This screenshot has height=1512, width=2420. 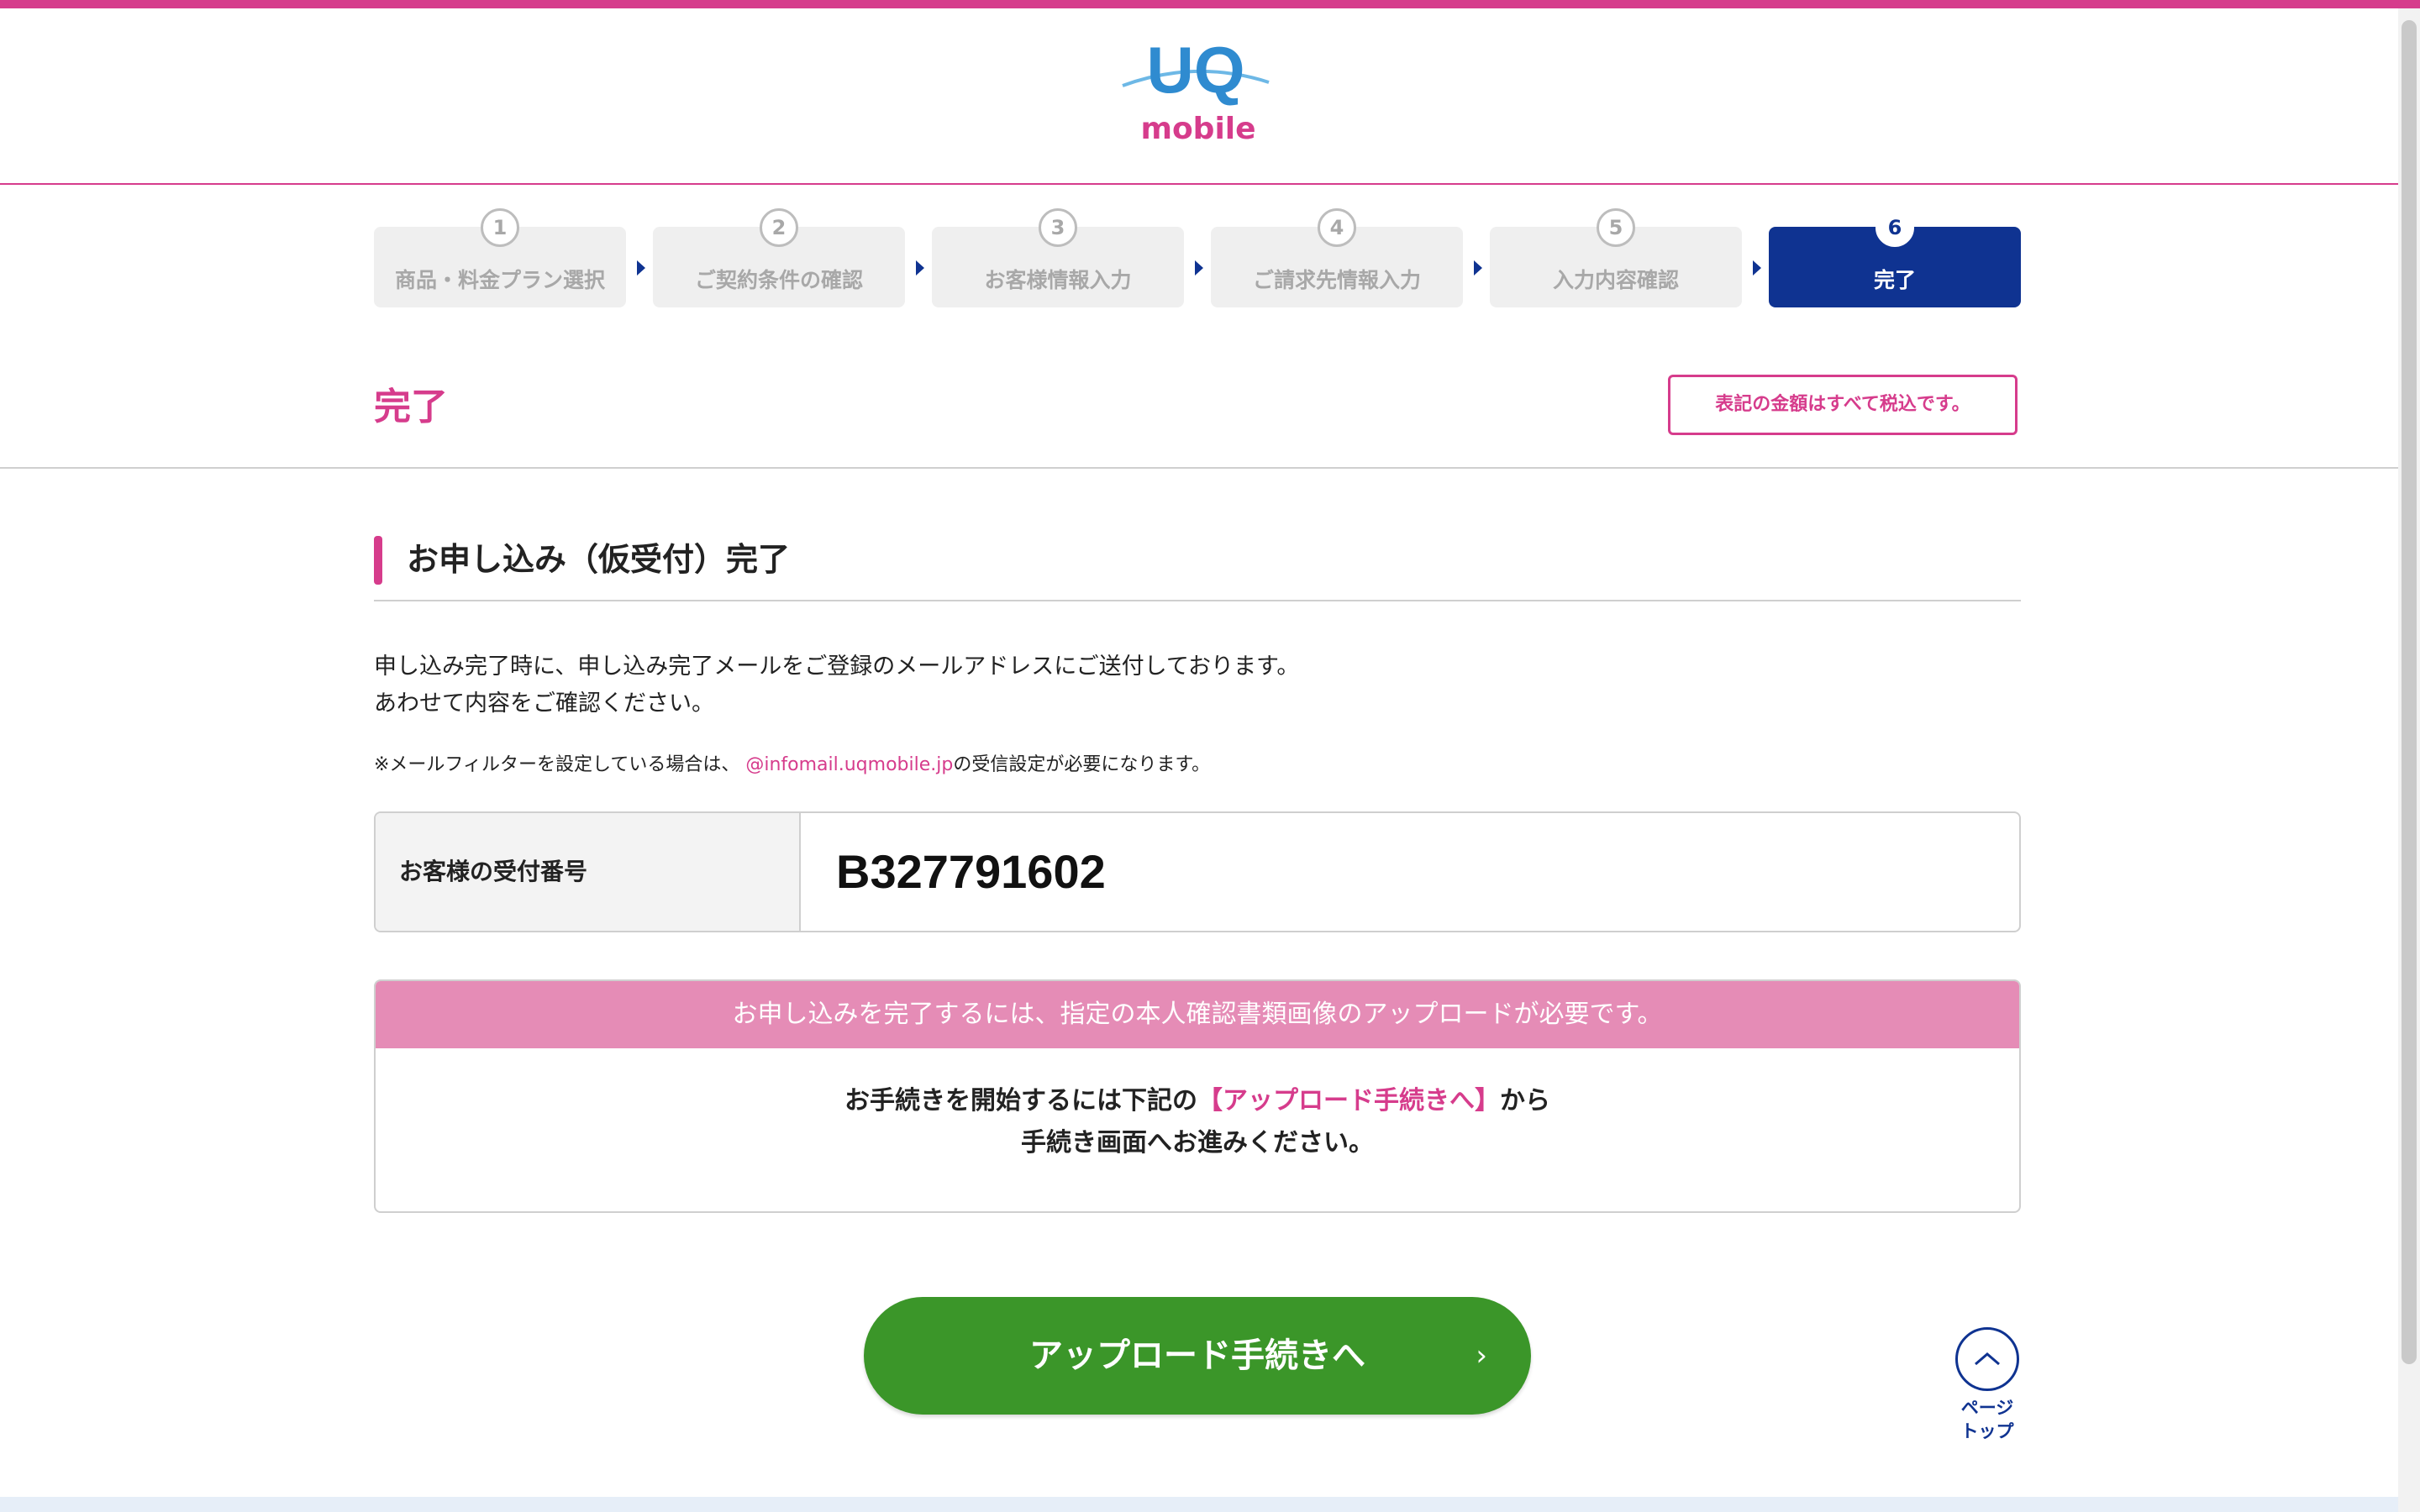 What do you see at coordinates (599, 559) in the screenshot?
I see `section-title: お申し込み（仮受付）完了` at bounding box center [599, 559].